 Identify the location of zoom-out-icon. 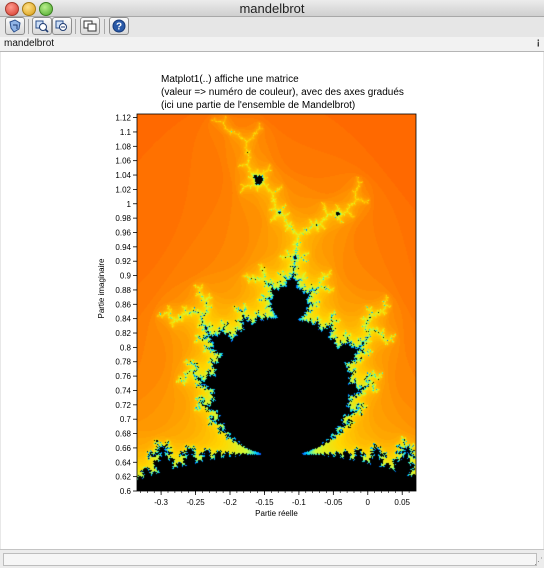
(61, 25).